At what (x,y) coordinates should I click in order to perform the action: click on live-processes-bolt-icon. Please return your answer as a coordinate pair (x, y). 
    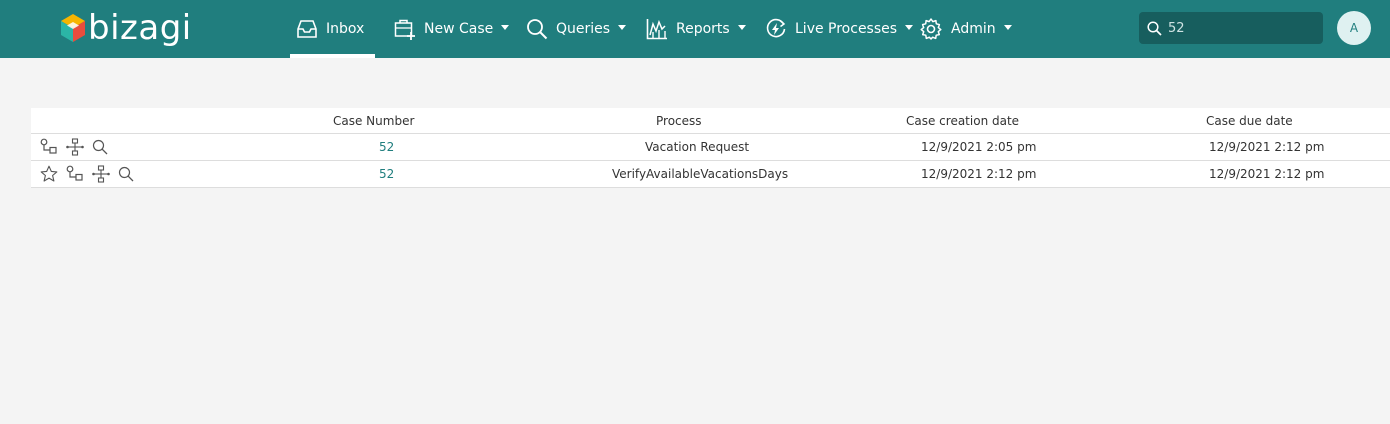
    Looking at the image, I should click on (776, 28).